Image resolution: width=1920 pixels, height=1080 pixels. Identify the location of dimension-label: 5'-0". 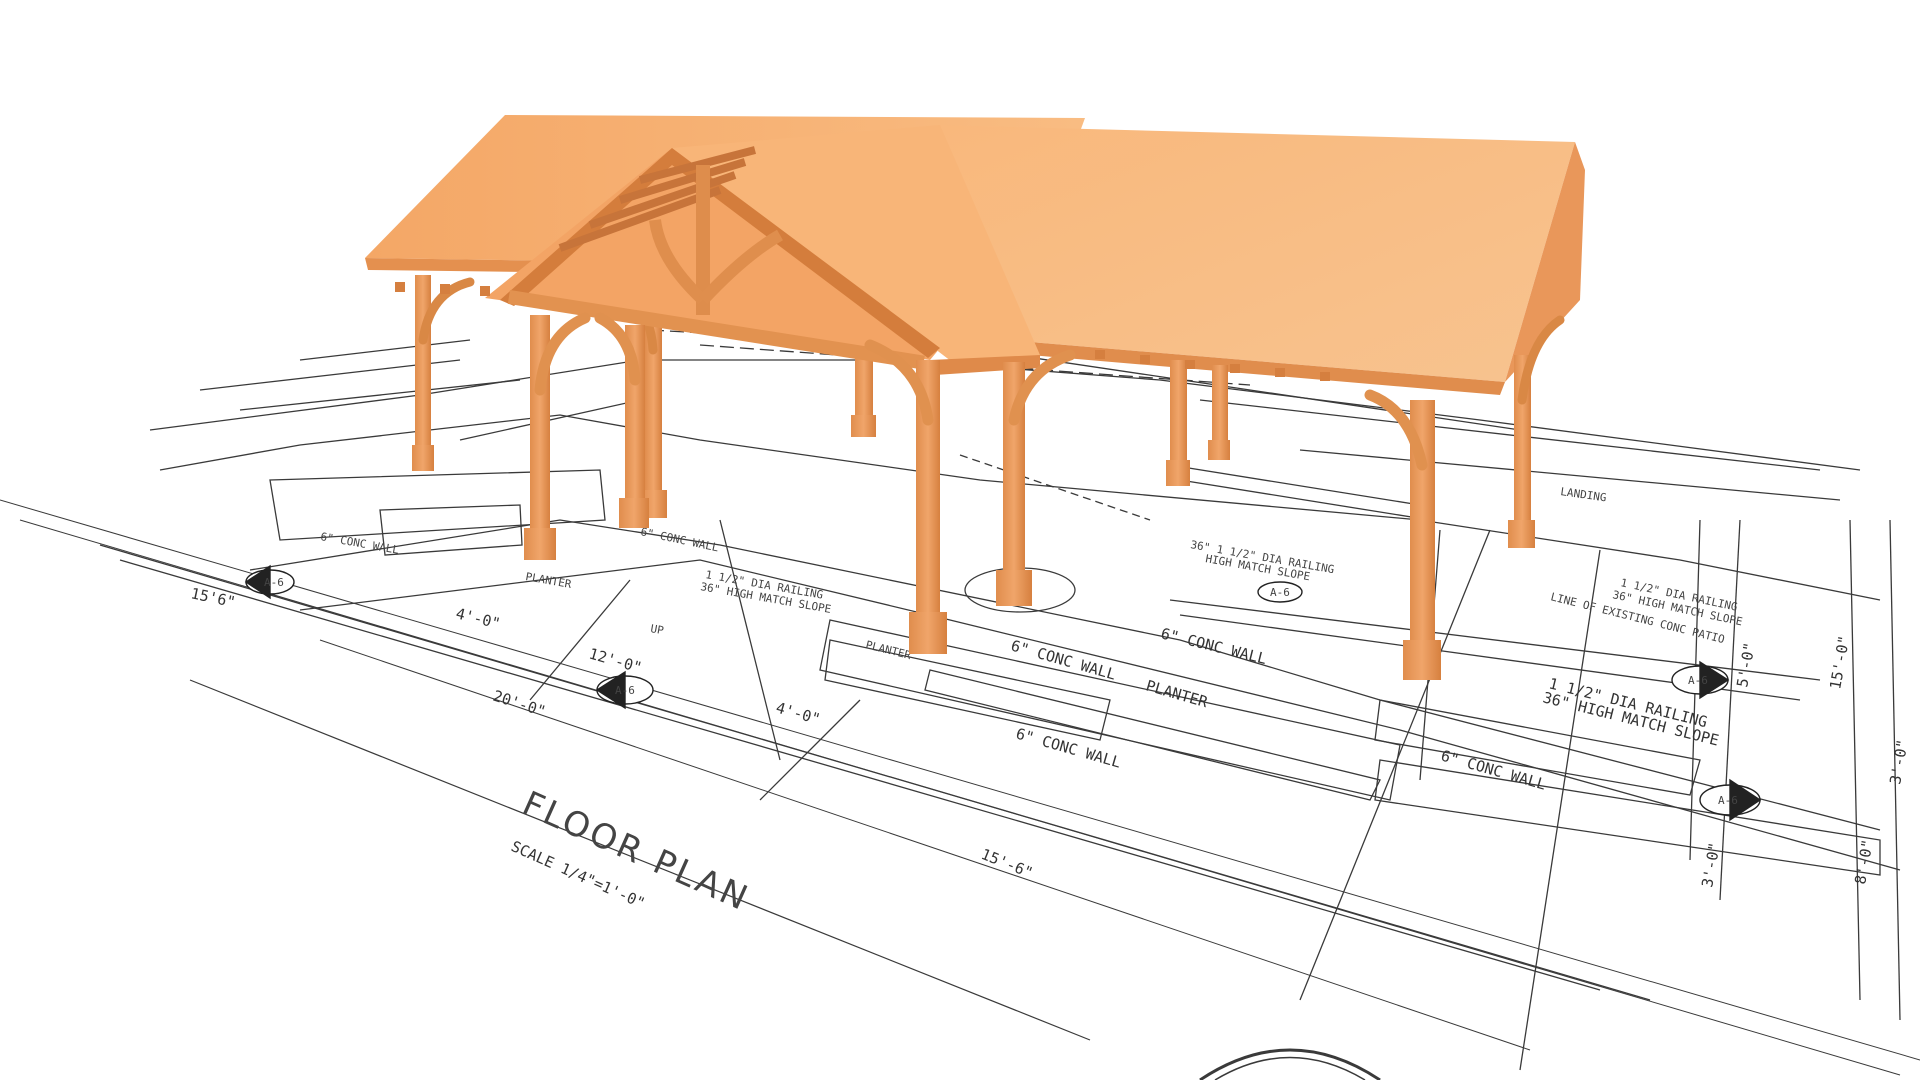
(1746, 665).